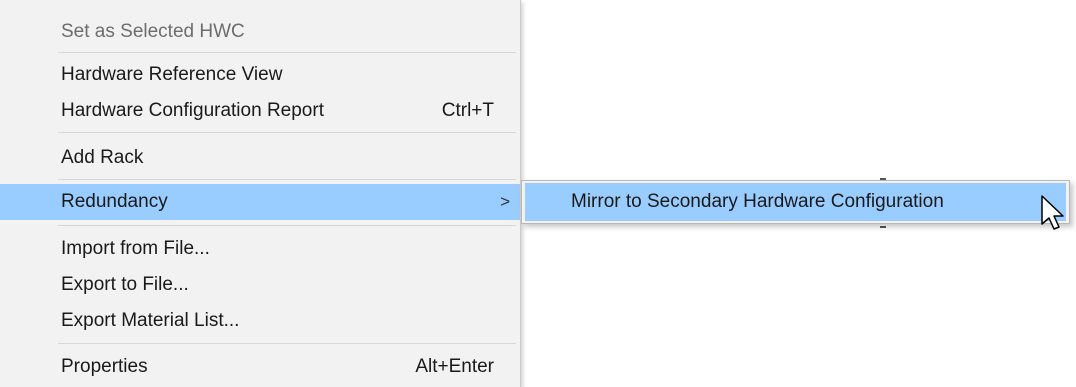 This screenshot has width=1076, height=387. I want to click on menu-item-properties: Properties Alt+Enter, so click(260, 367).